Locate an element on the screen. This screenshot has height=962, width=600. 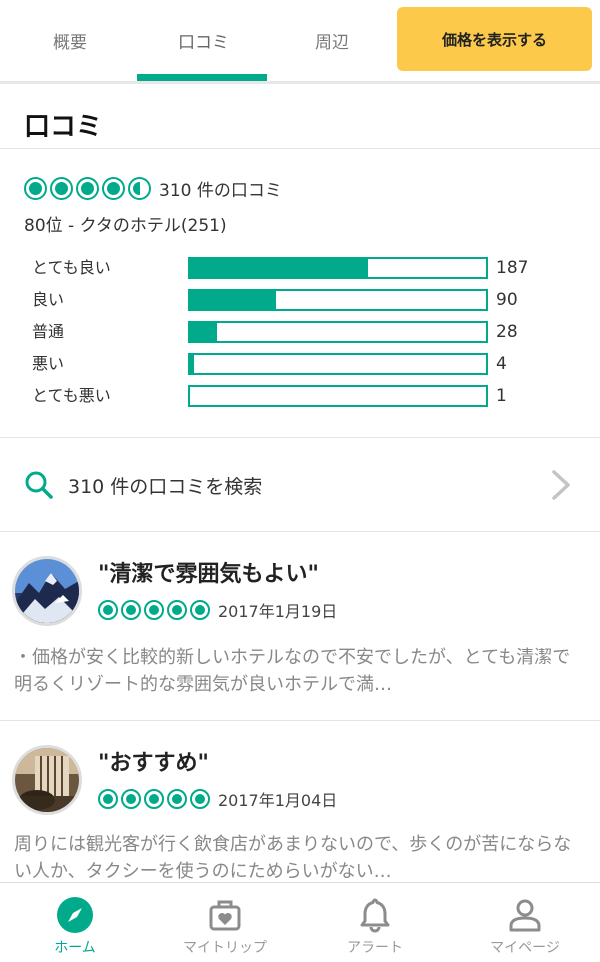
distribution-count: 4 is located at coordinates (501, 364).